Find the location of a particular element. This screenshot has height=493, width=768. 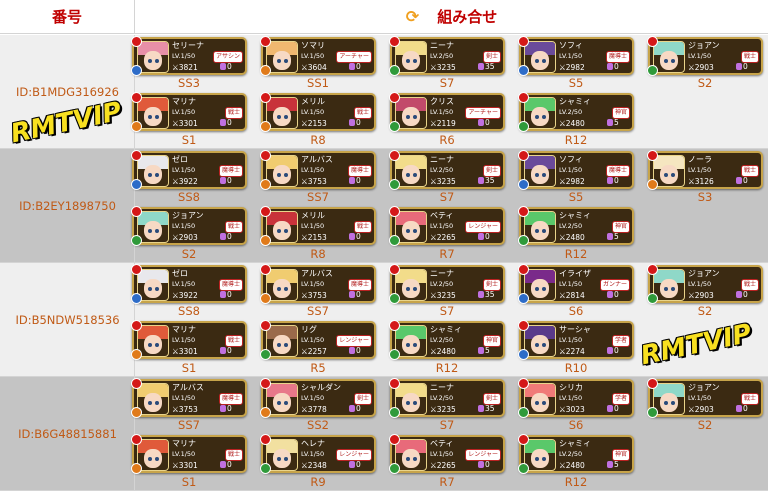

character-card: ノーラ LV.1/50 戦士 ⚔3126 0 is located at coordinates (705, 170).